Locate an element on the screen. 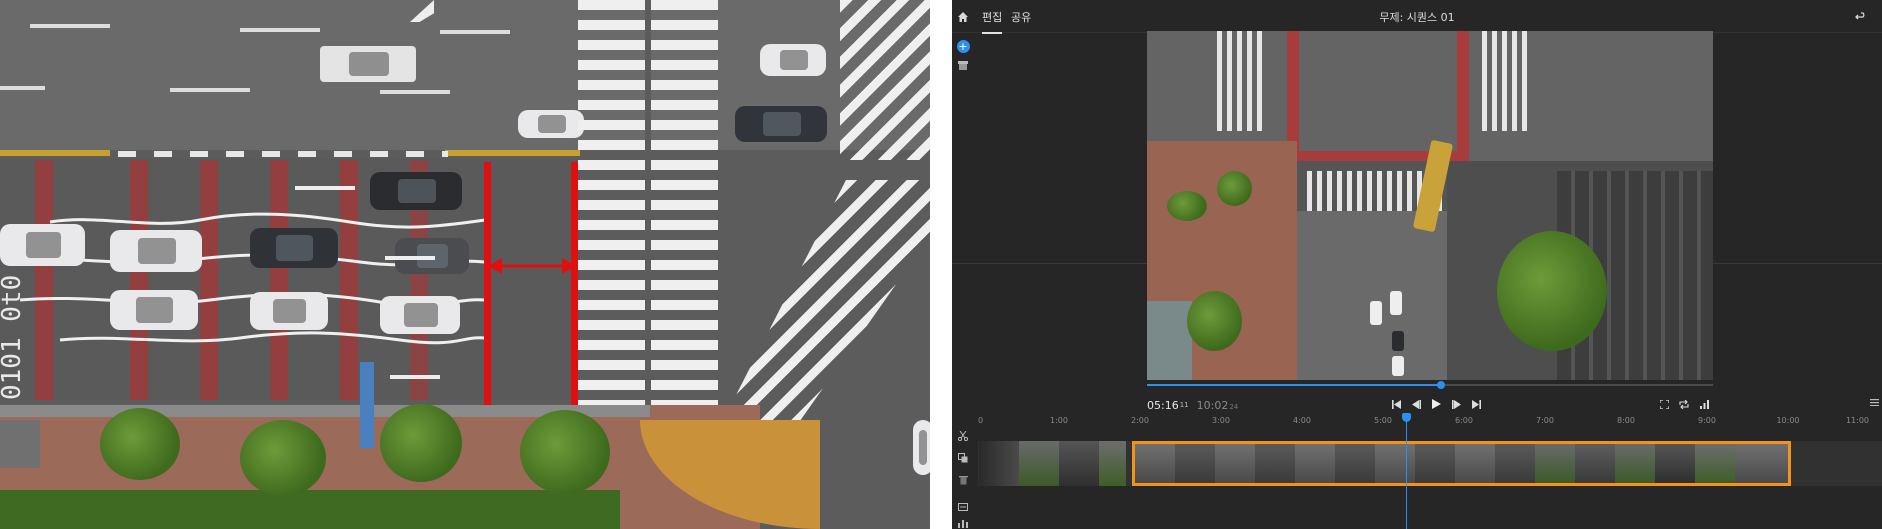  scissors-icon is located at coordinates (963, 436).